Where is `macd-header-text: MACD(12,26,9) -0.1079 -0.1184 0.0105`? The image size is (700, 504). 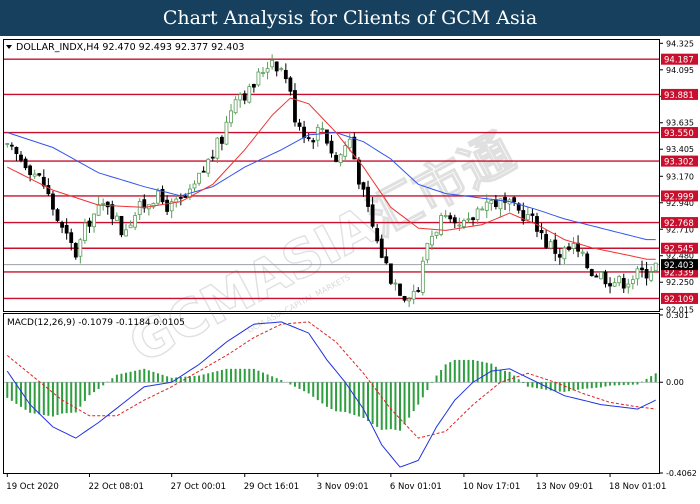
macd-header-text: MACD(12,26,9) -0.1079 -0.1184 0.0105 is located at coordinates (96, 323).